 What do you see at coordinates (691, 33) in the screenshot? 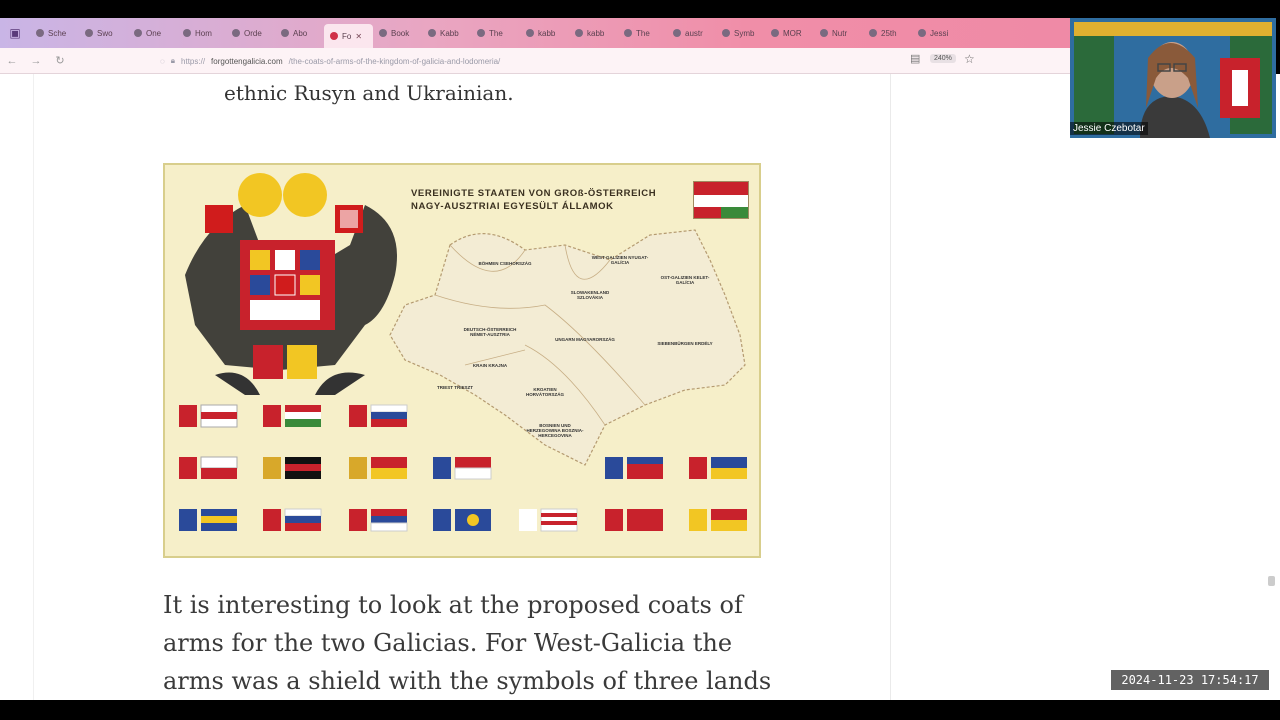
I see `tab: austr` at bounding box center [691, 33].